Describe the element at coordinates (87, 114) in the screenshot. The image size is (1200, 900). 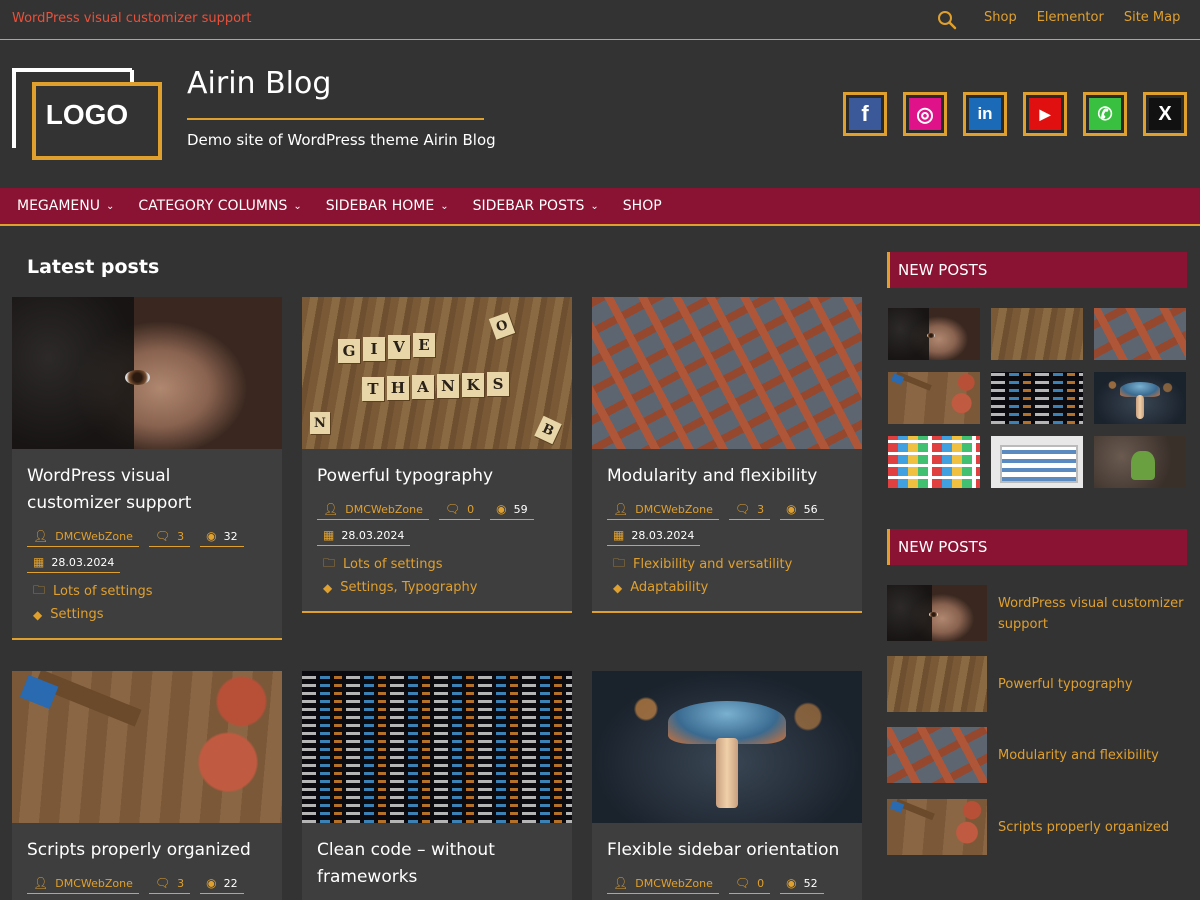
I see `site-logo: LOGO` at that location.